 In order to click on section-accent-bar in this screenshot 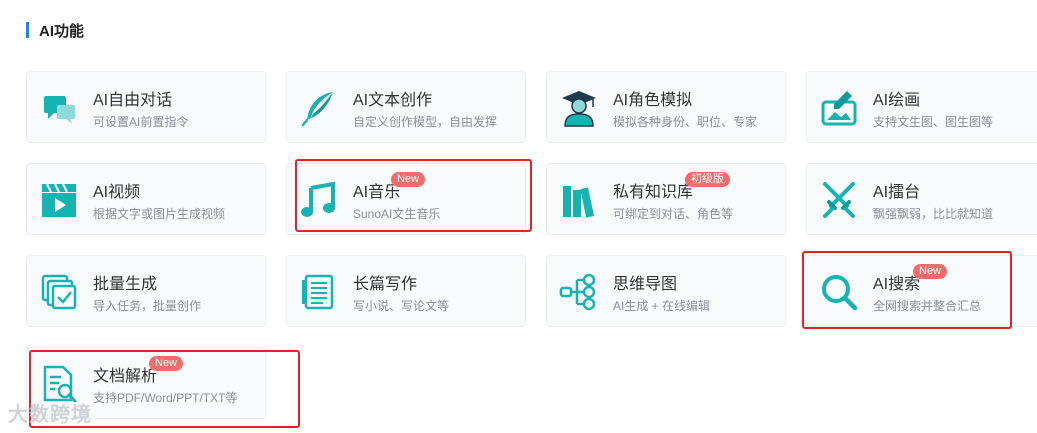, I will do `click(27, 30)`.